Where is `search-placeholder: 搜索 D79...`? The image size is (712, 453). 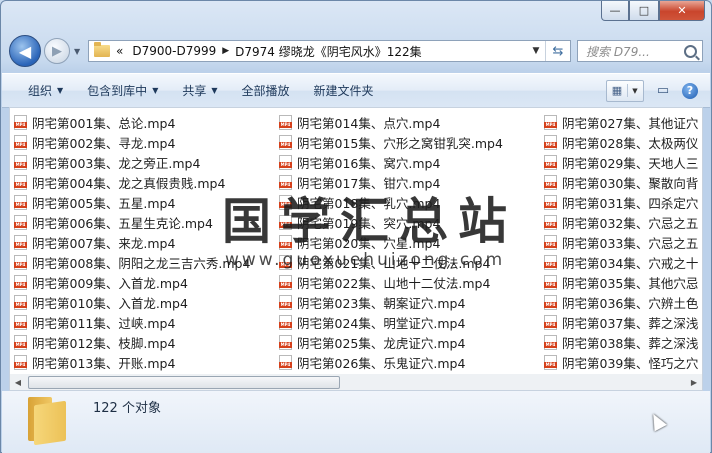
search-placeholder: 搜索 D79... is located at coordinates (618, 51).